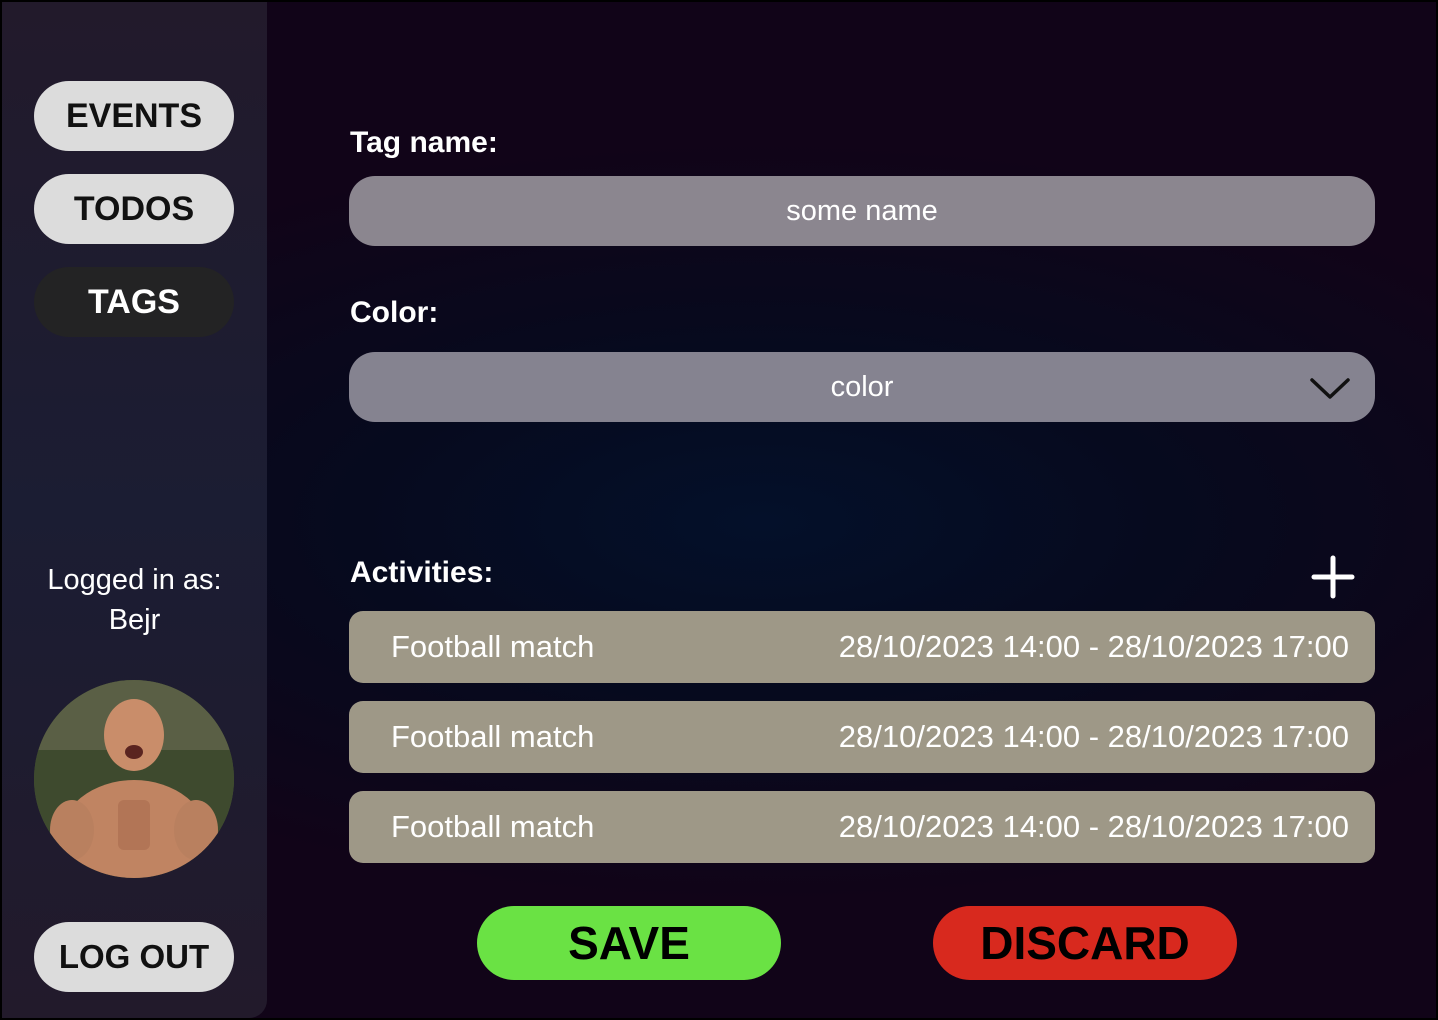  What do you see at coordinates (134, 302) in the screenshot?
I see `nav-tags-button: TAGS` at bounding box center [134, 302].